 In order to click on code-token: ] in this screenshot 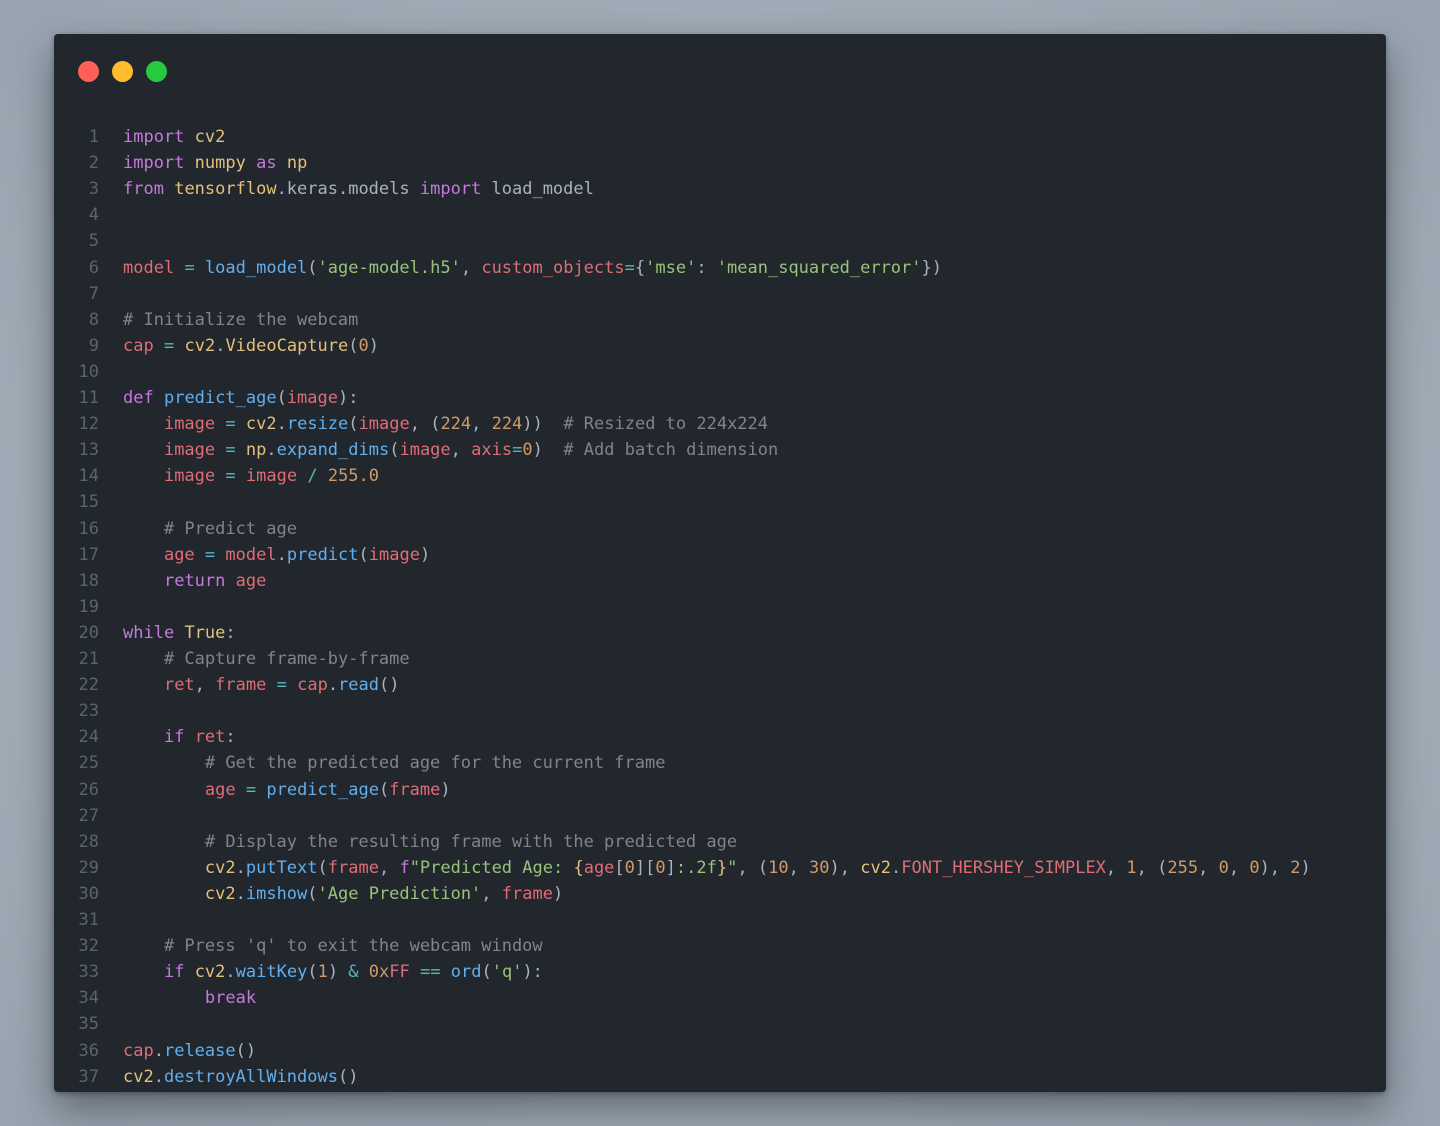, I will do `click(670, 867)`.